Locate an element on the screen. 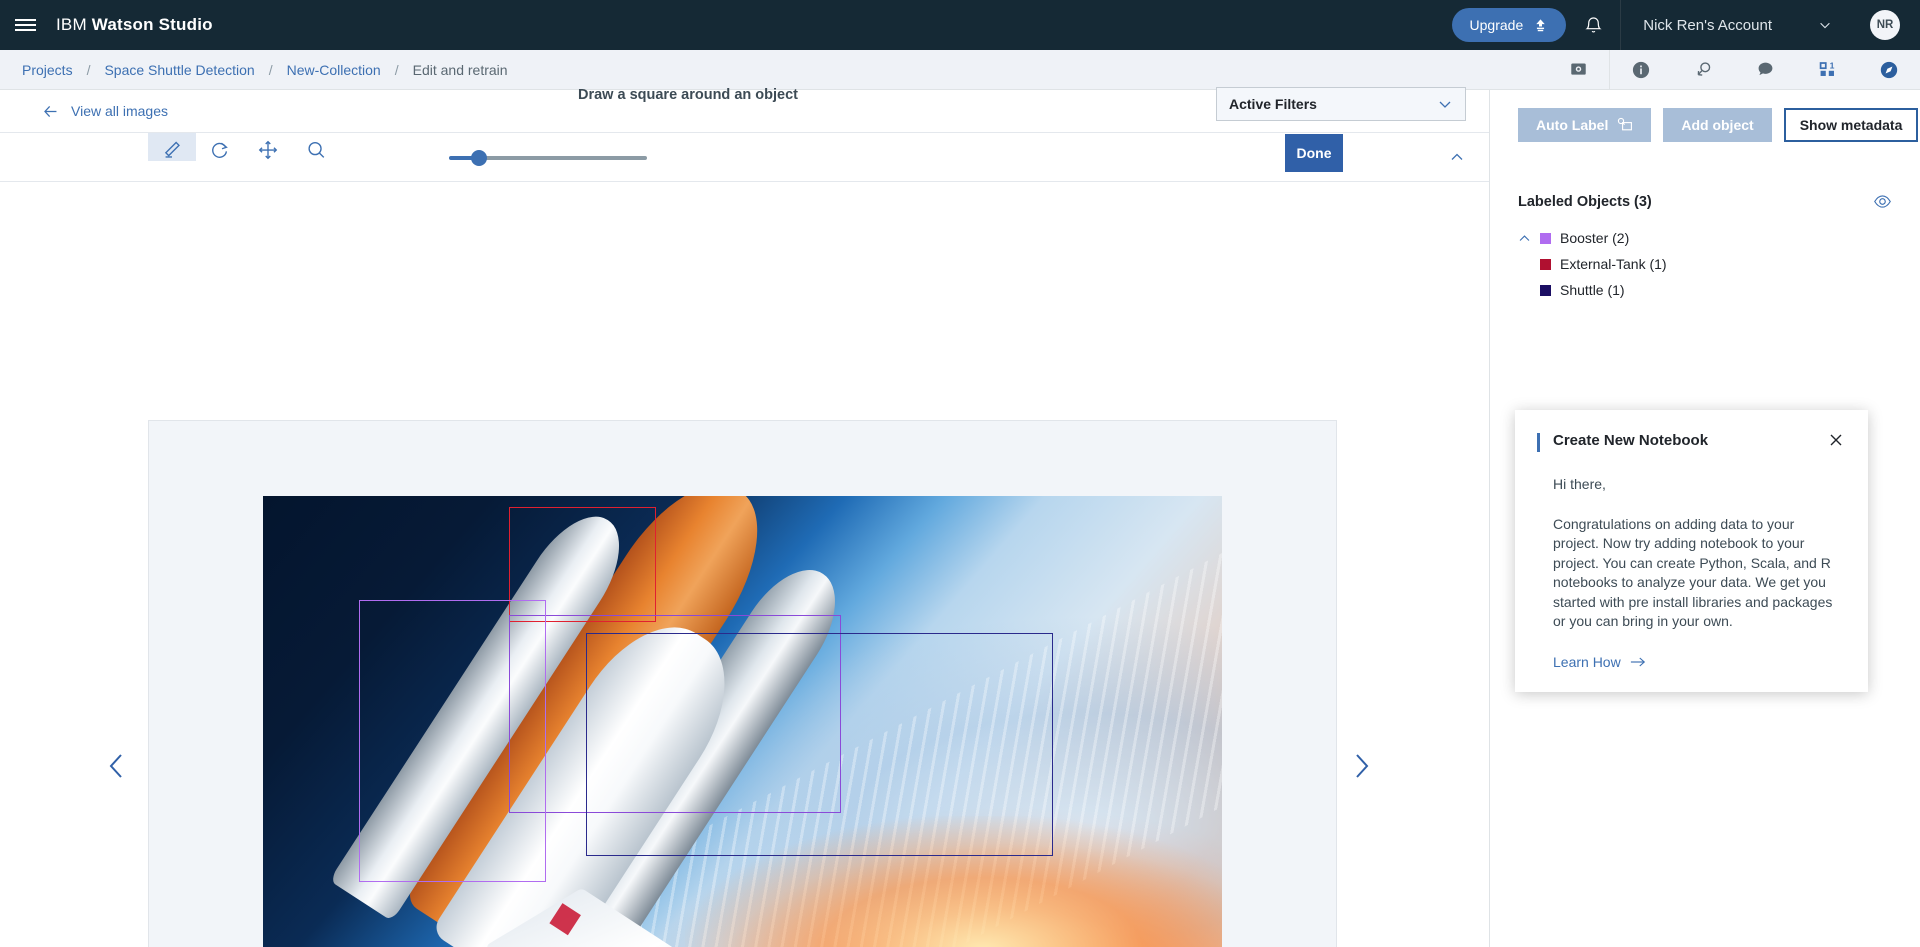 The height and width of the screenshot is (947, 1920). notifications-button is located at coordinates (1593, 25).